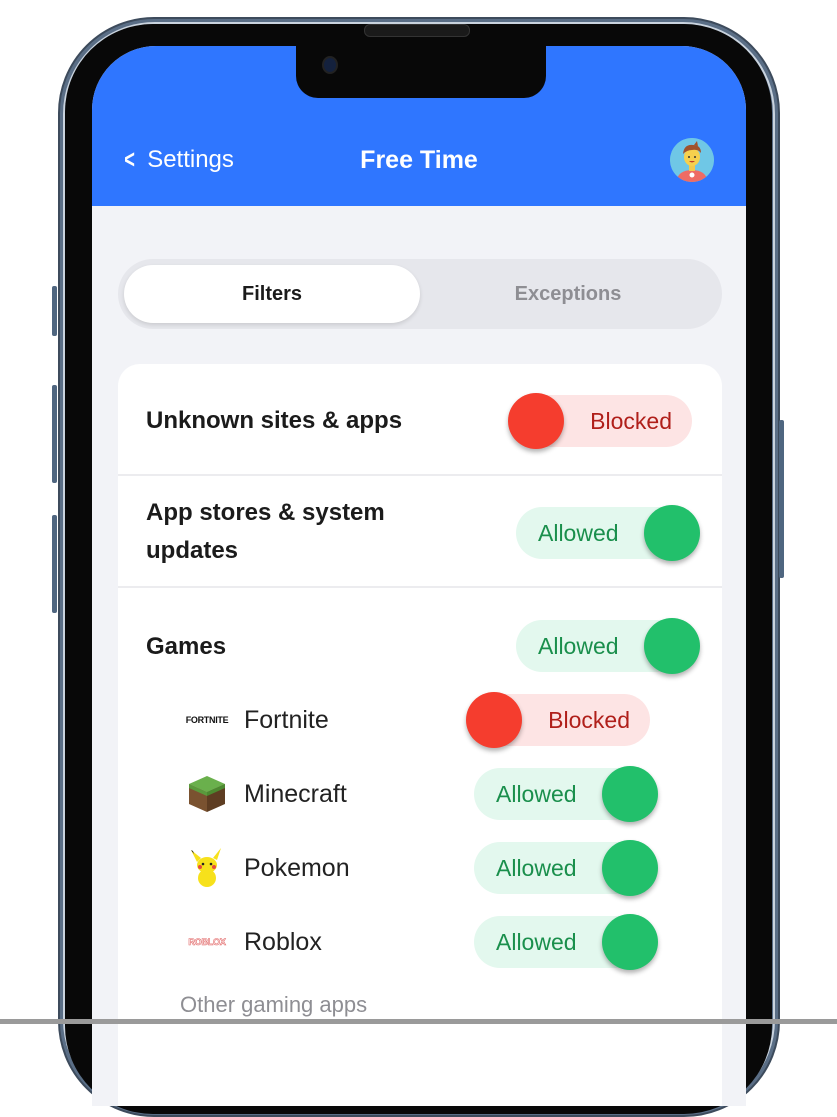 The width and height of the screenshot is (837, 1117). Describe the element at coordinates (568, 294) in the screenshot. I see `tab-exceptions: Exceptions` at that location.